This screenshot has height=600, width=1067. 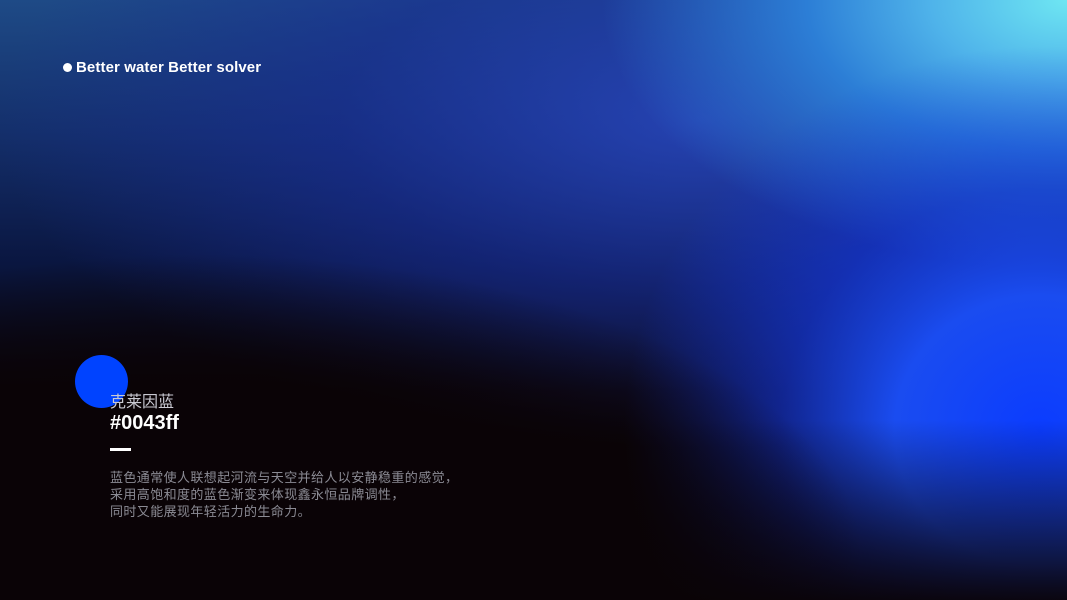 What do you see at coordinates (120, 449) in the screenshot?
I see `divider` at bounding box center [120, 449].